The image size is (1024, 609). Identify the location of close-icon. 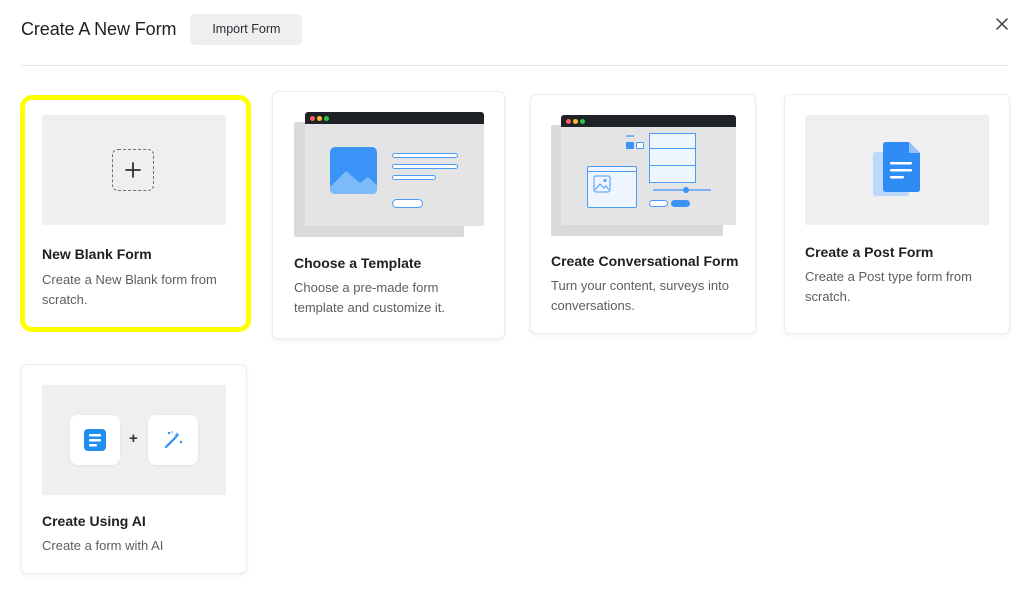
(1002, 24).